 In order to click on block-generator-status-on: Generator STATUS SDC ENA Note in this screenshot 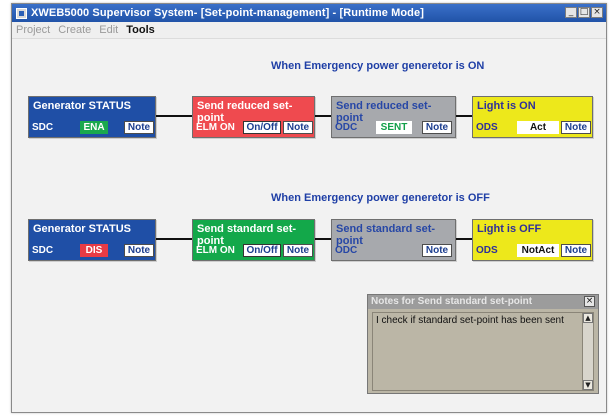, I will do `click(92, 117)`.